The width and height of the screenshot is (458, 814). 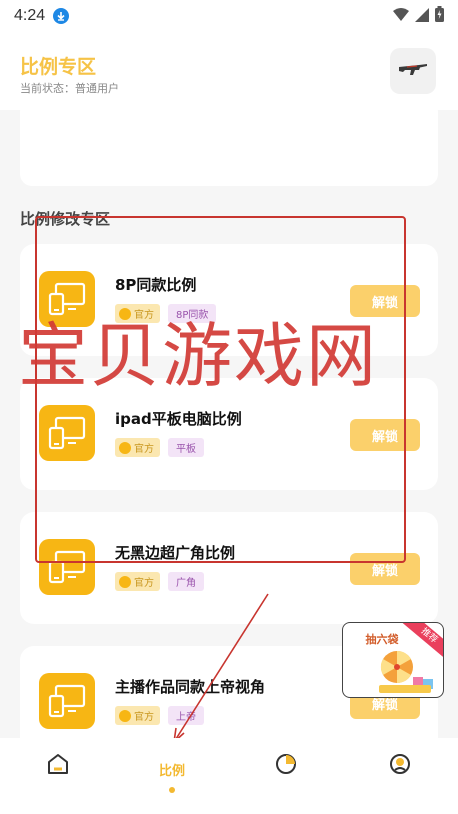 I want to click on promo-title: 抽六袋, so click(x=382, y=639).